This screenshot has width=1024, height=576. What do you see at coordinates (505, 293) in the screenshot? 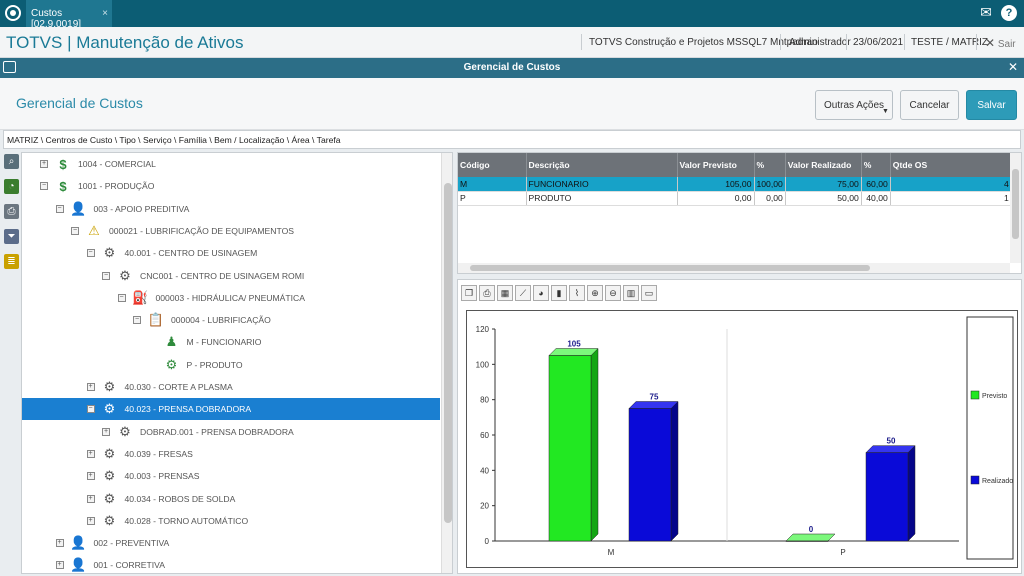
I see `save-icon: ▦` at bounding box center [505, 293].